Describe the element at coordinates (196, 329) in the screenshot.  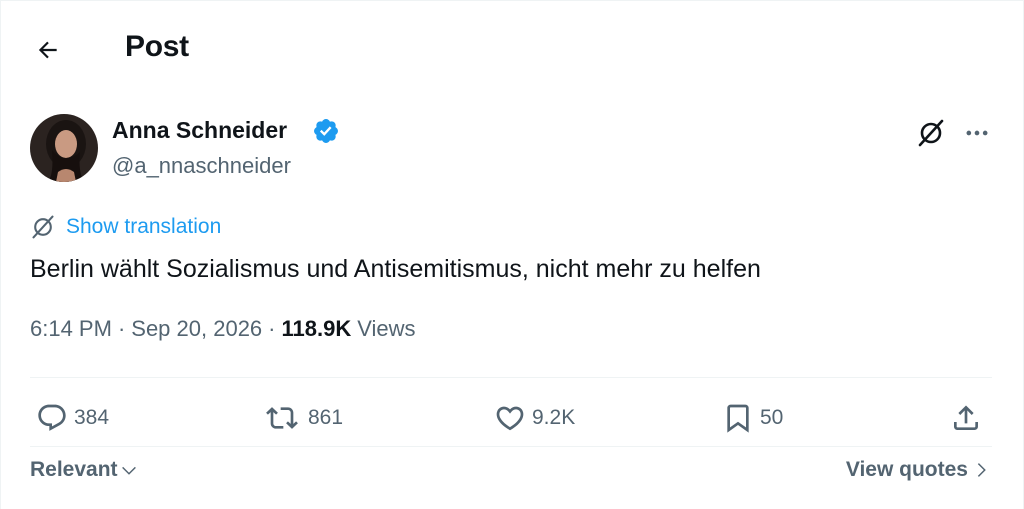
I see `post-date: Sep 20, 2026` at that location.